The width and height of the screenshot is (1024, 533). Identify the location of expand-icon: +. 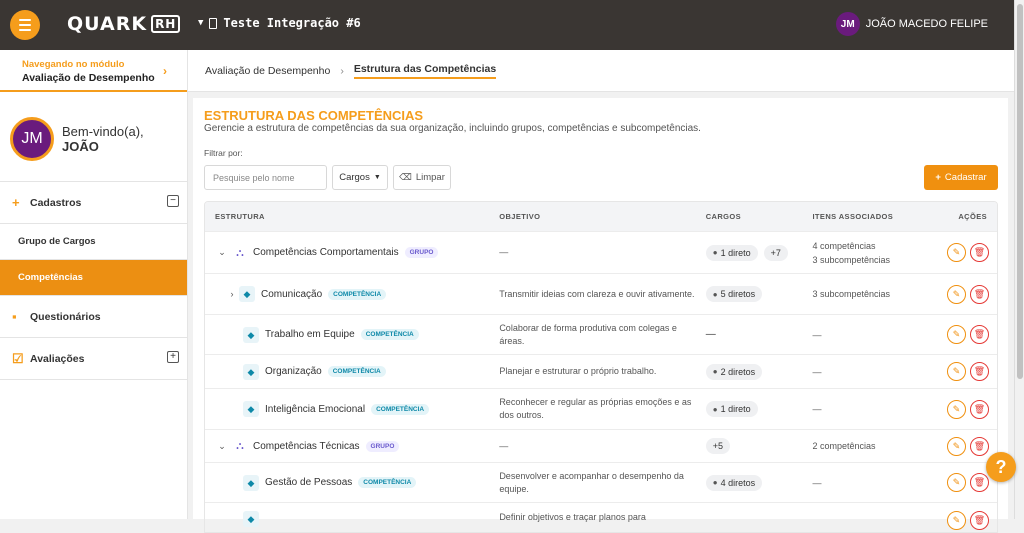
(173, 357).